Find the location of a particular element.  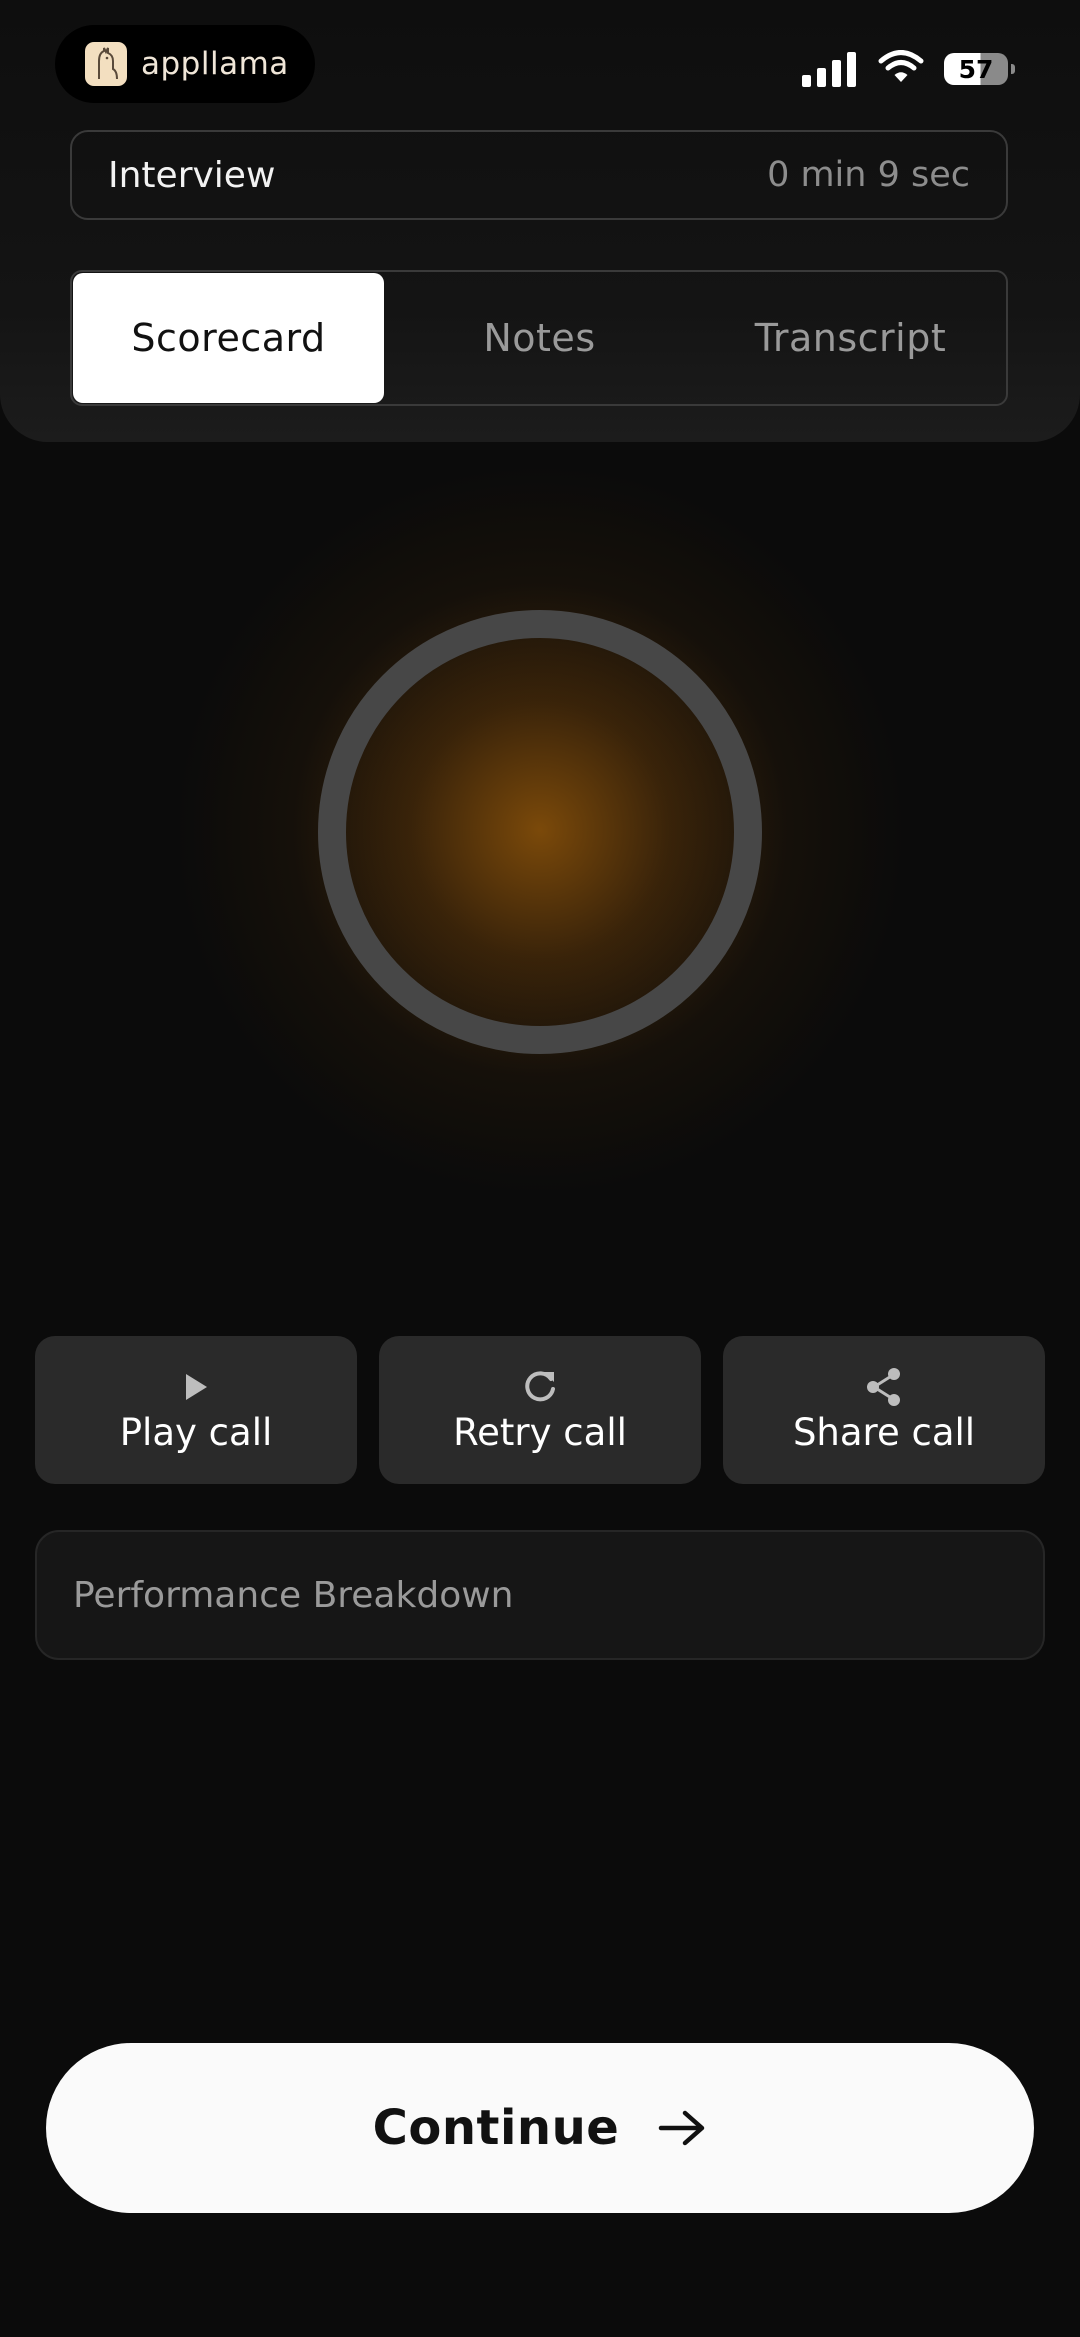

brand-name: appllama is located at coordinates (215, 64).